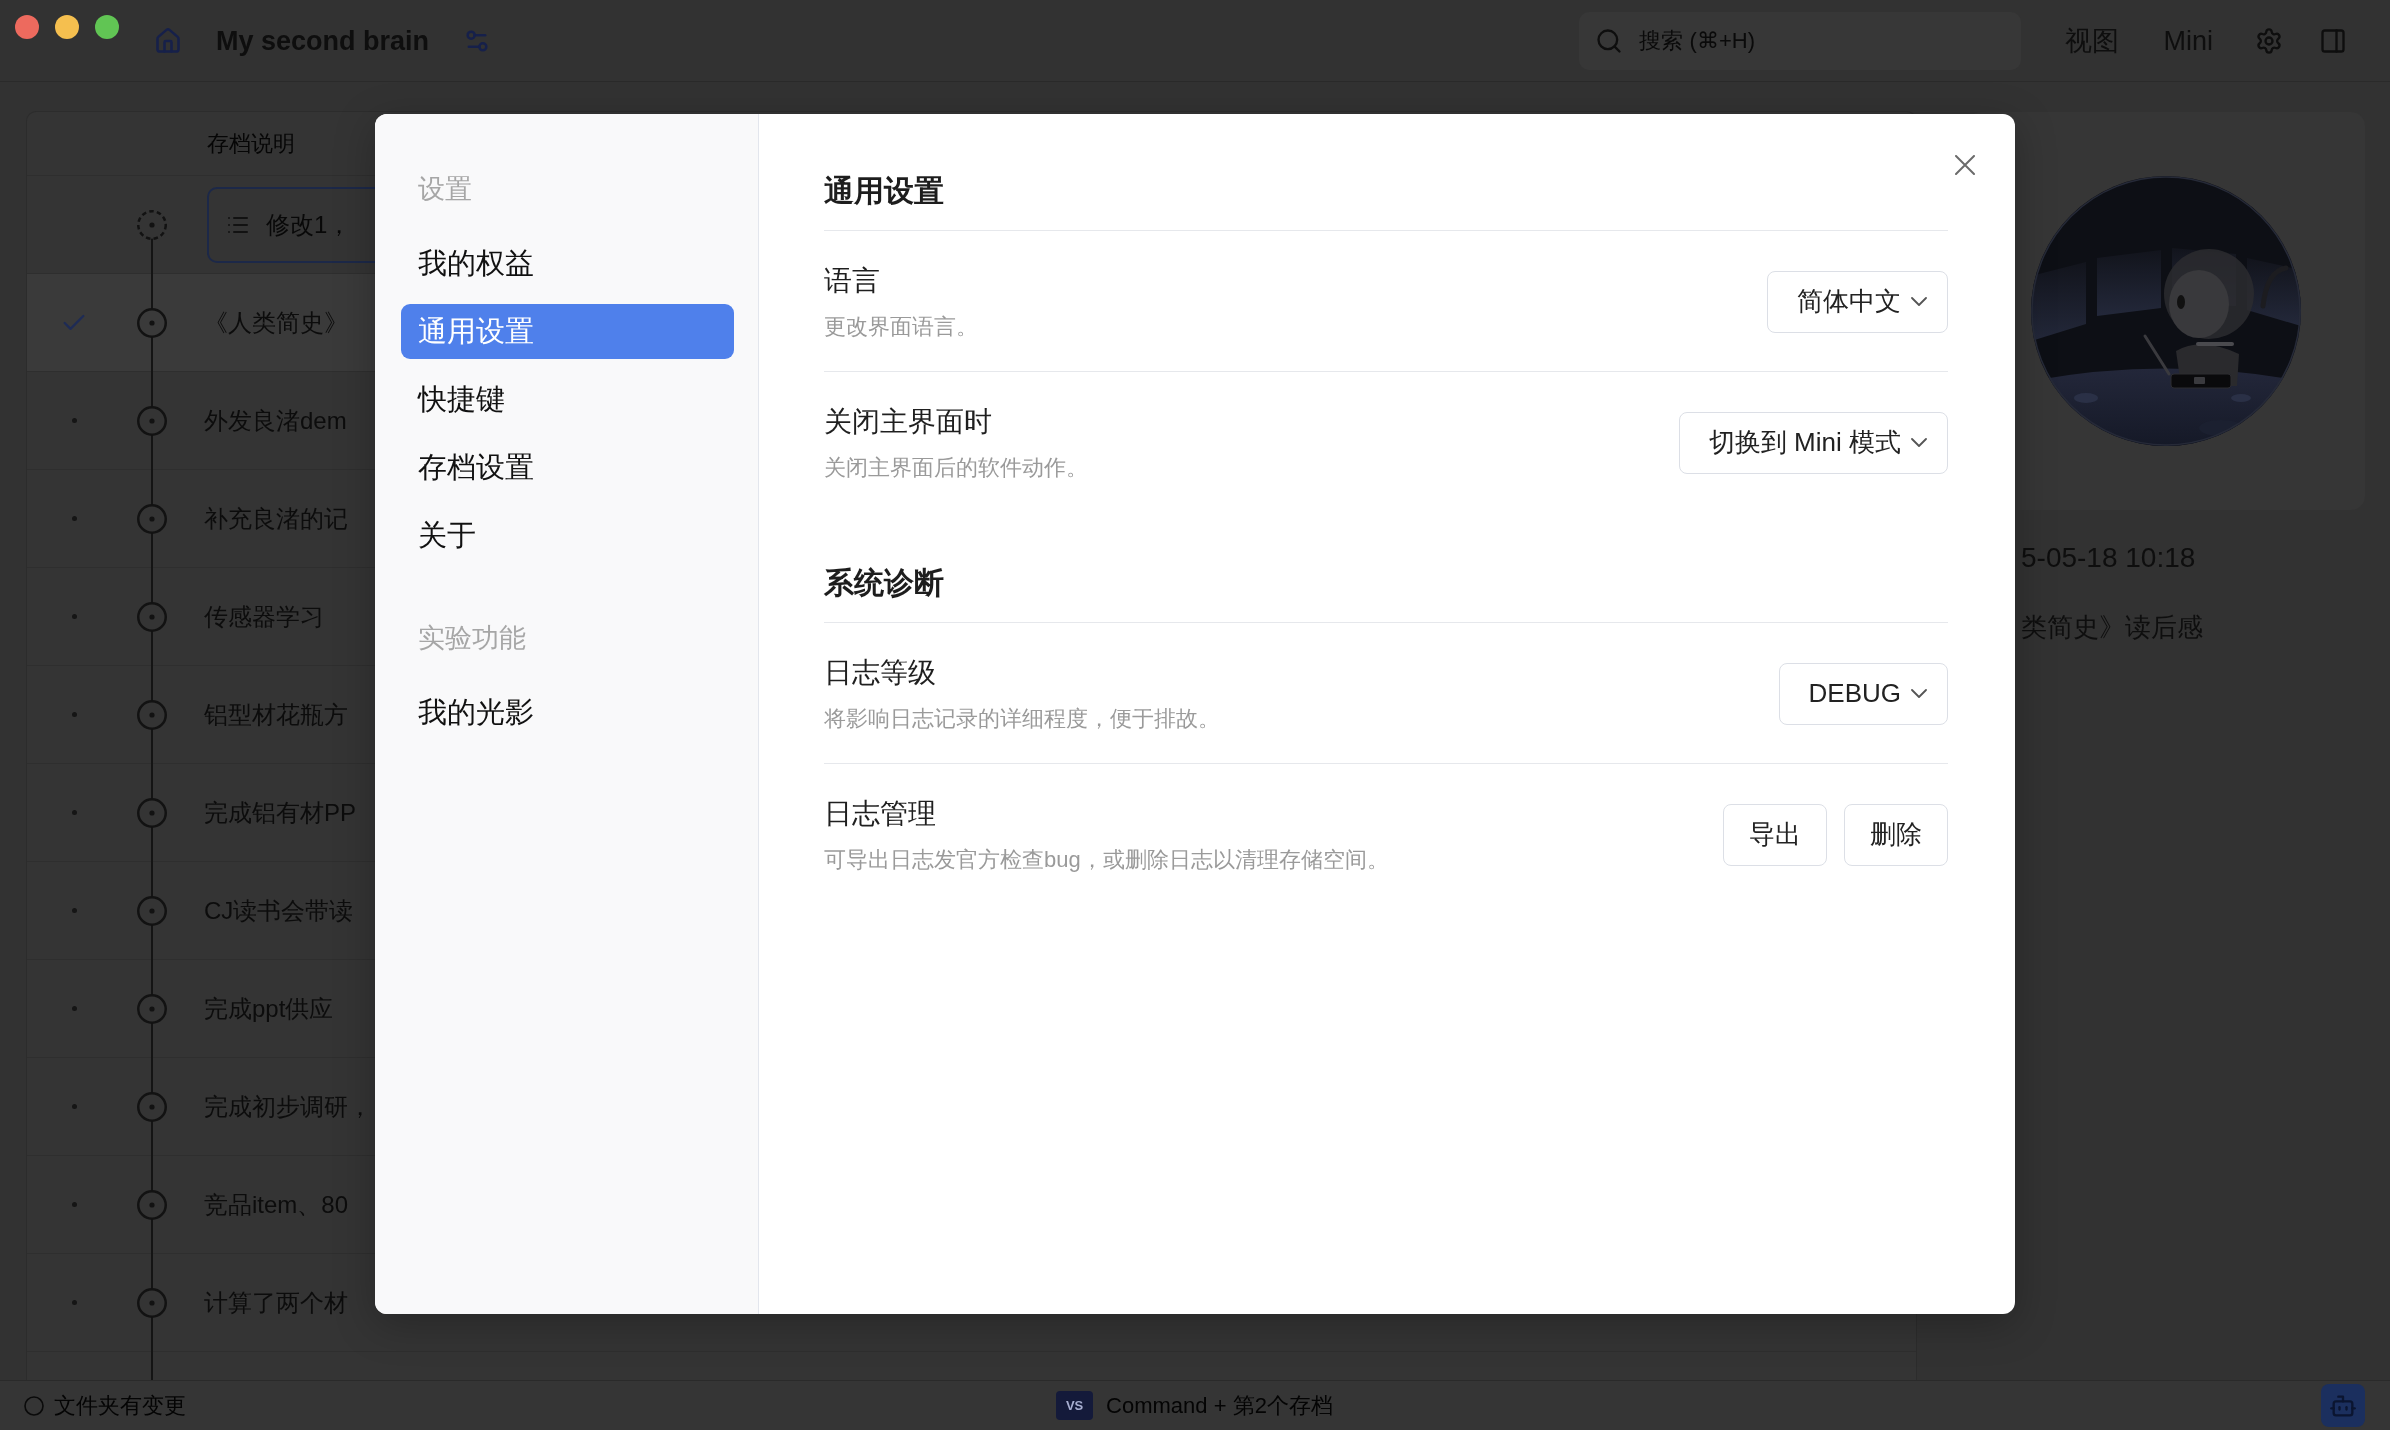 This screenshot has width=2390, height=1430. I want to click on home-icon, so click(168, 40).